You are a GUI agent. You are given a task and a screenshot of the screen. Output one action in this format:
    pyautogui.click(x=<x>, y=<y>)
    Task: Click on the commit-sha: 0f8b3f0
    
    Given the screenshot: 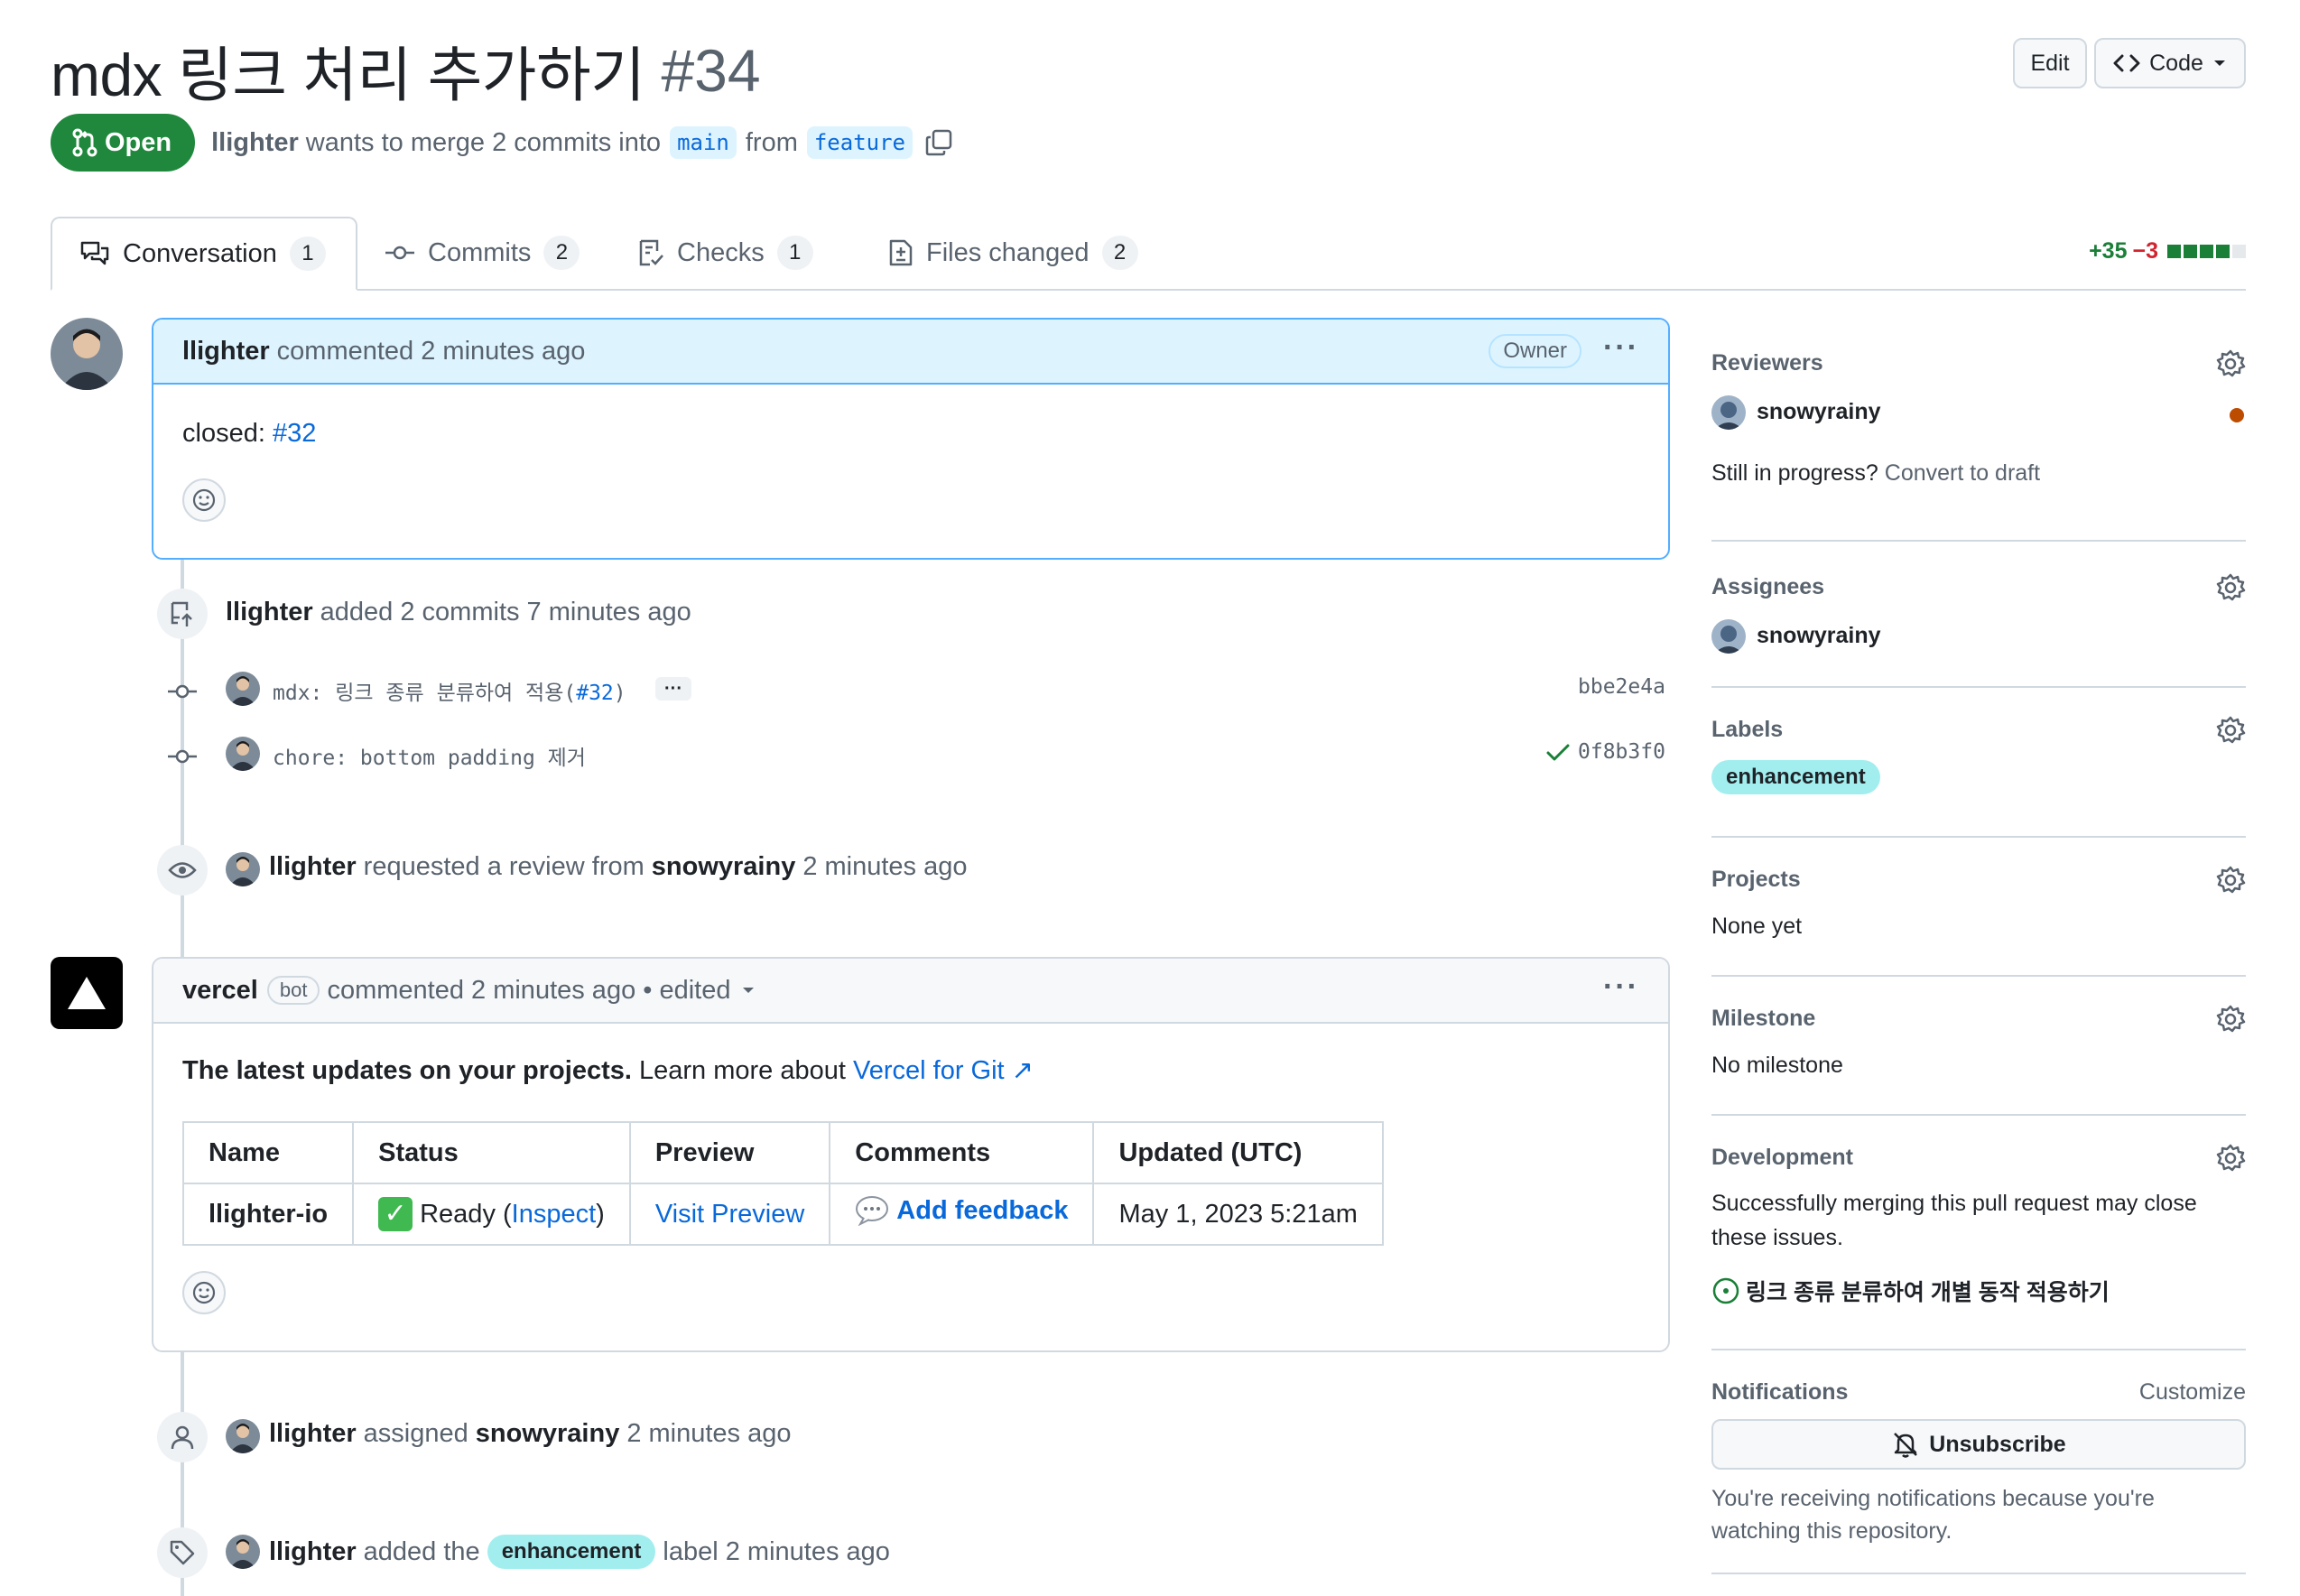 What is the action you would take?
    pyautogui.click(x=1621, y=752)
    